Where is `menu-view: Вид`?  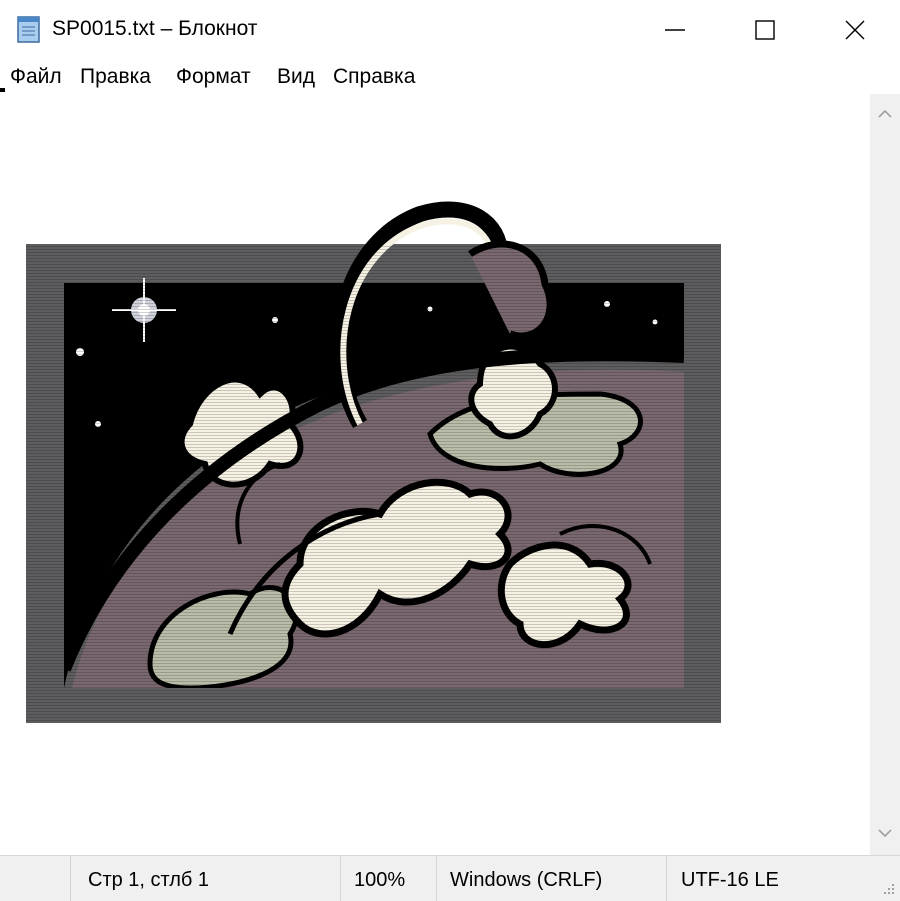 menu-view: Вид is located at coordinates (296, 77).